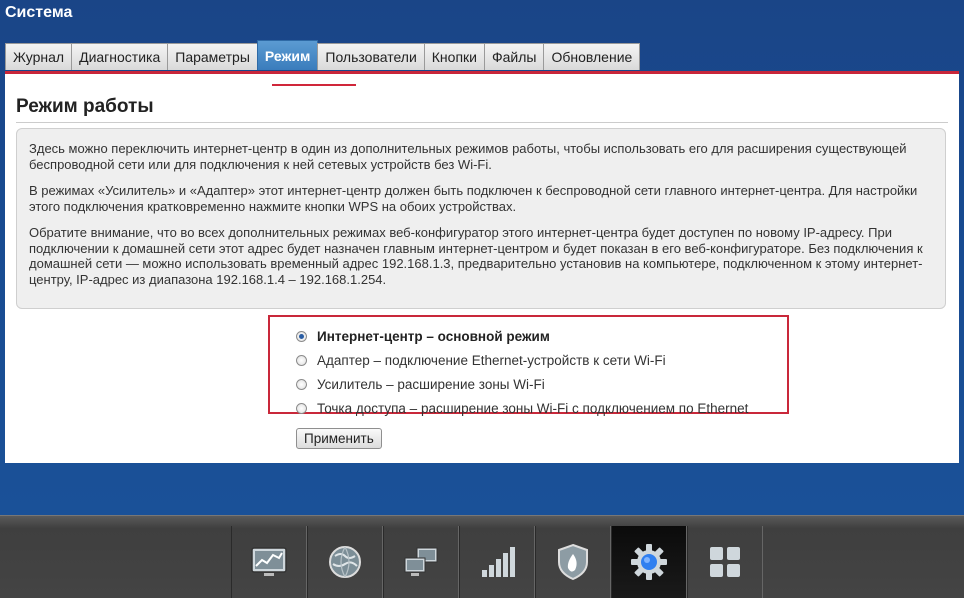  Describe the element at coordinates (339, 438) in the screenshot. I see `apply-button: Применить` at that location.